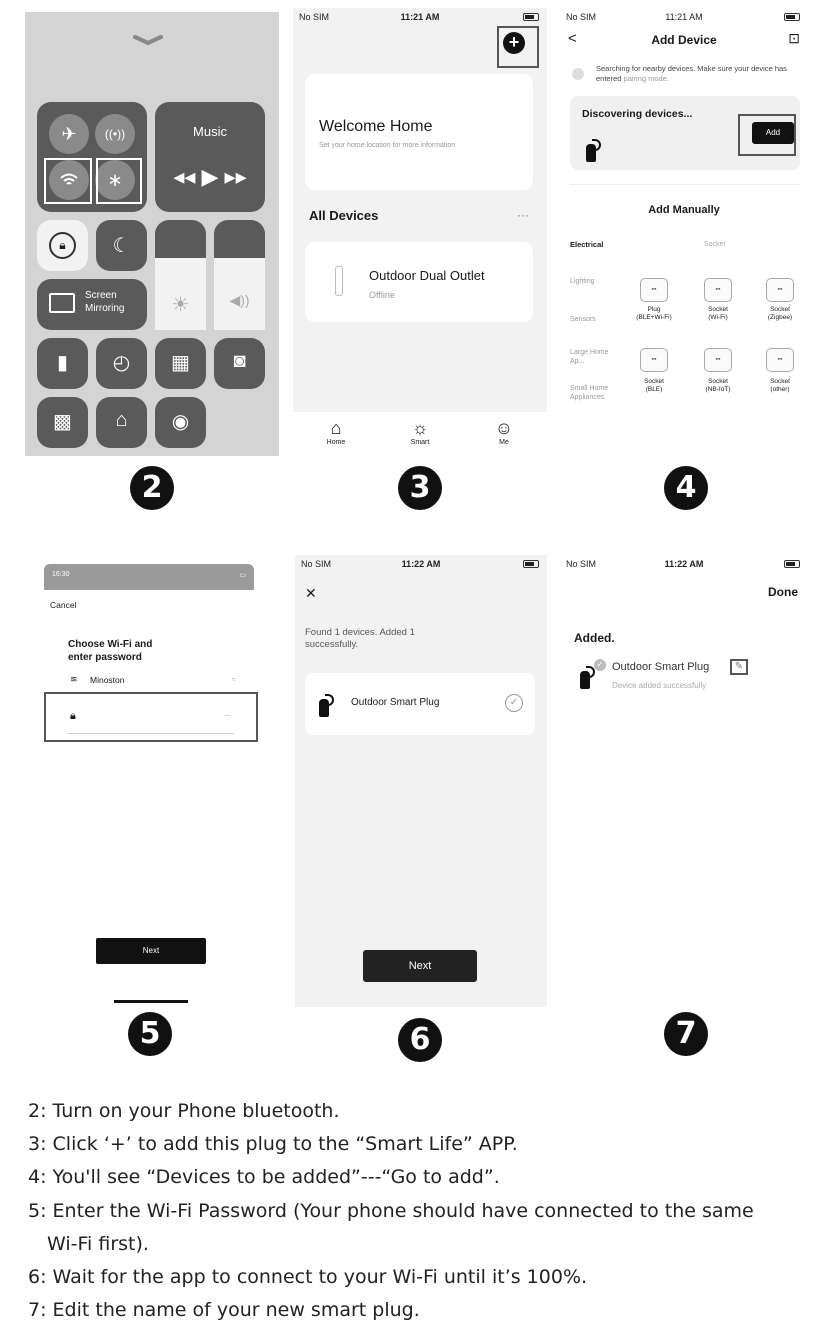  Describe the element at coordinates (420, 428) in the screenshot. I see `sun-icon: ☼` at that location.